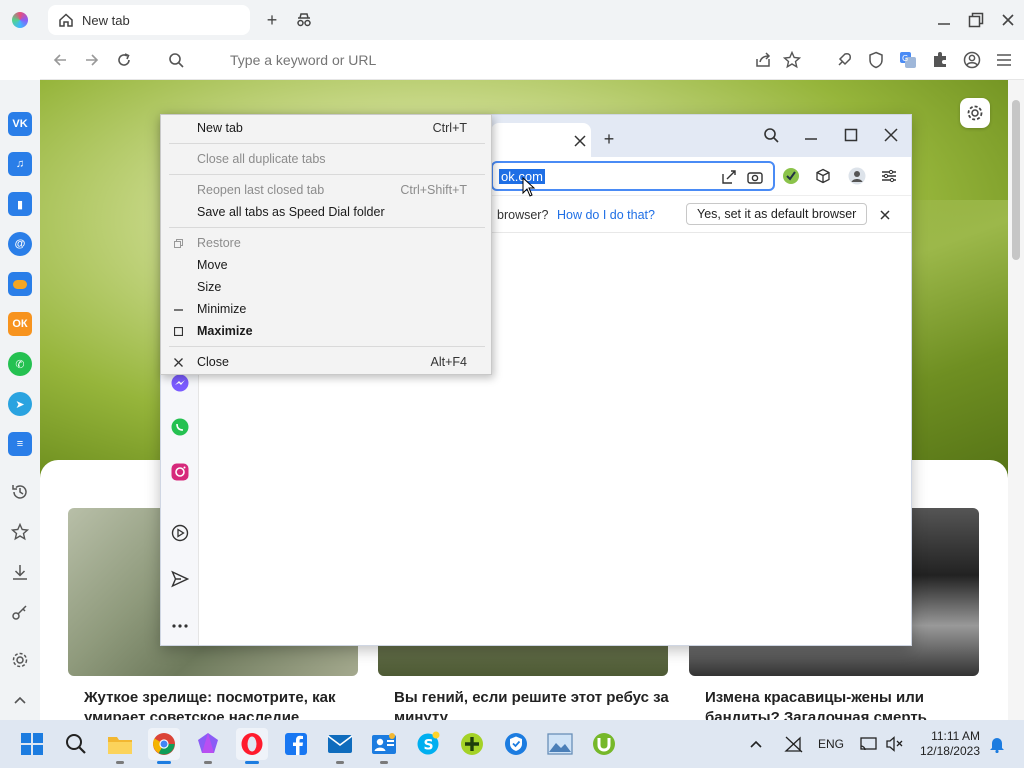 The width and height of the screenshot is (1024, 768). Describe the element at coordinates (975, 113) in the screenshot. I see `page-settings-gear-icon` at that location.